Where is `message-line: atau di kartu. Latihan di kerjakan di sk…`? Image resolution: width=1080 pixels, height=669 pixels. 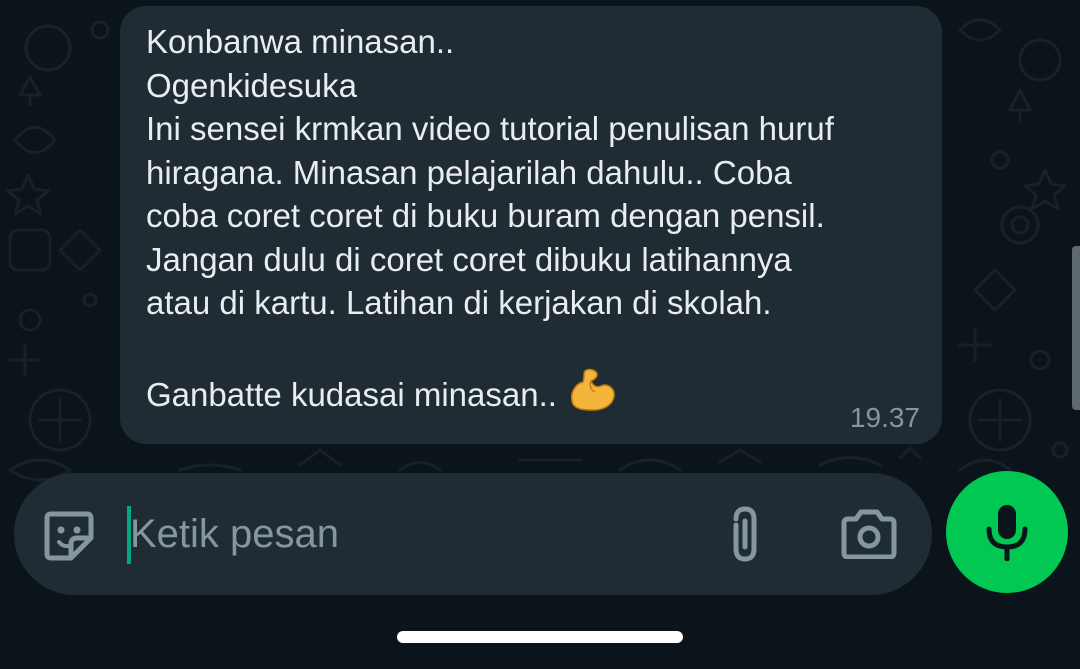 message-line: atau di kartu. Latihan di kerjakan di sk… is located at coordinates (459, 302).